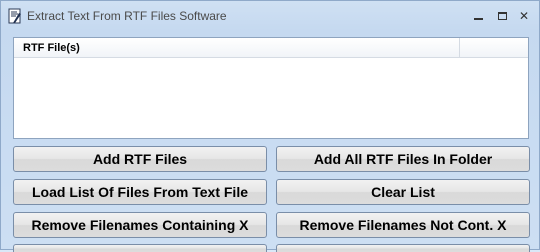  Describe the element at coordinates (403, 159) in the screenshot. I see `add-all-rtf-files-in-folder-button: Add All RTF Files In Folder` at that location.